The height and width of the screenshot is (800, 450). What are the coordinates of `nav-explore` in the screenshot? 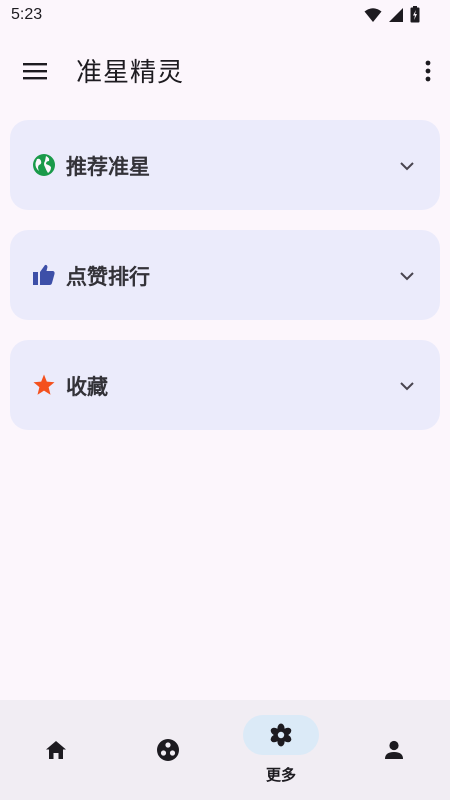 It's located at (168, 750).